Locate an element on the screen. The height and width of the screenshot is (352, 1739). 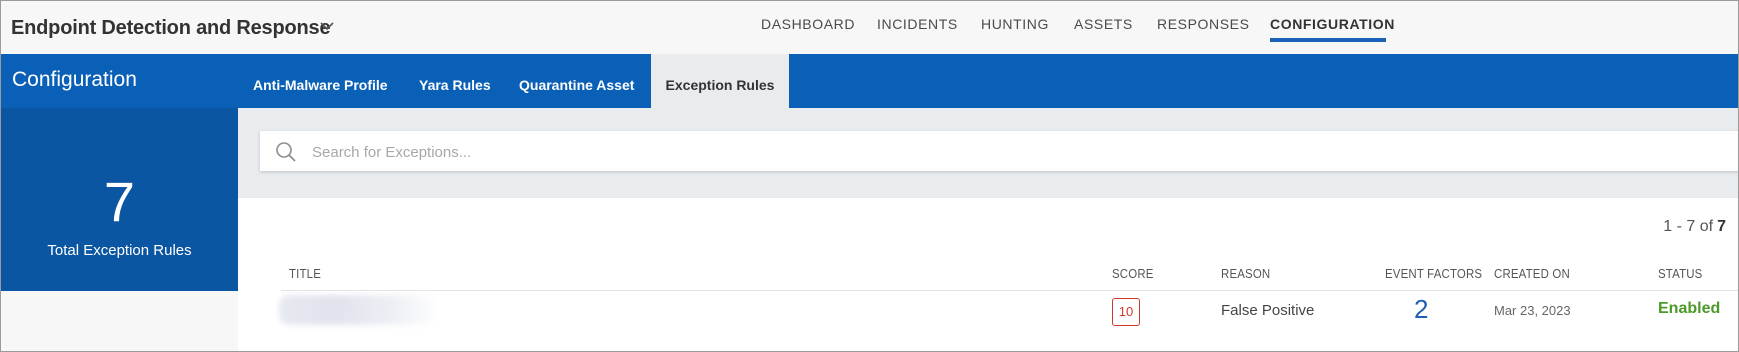
redacted-title is located at coordinates (359, 310).